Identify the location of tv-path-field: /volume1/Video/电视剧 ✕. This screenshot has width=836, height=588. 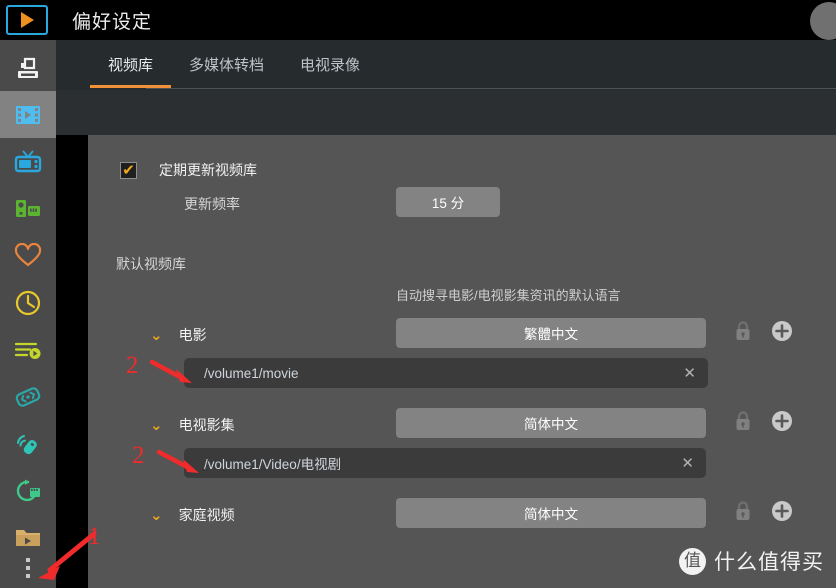
(445, 463).